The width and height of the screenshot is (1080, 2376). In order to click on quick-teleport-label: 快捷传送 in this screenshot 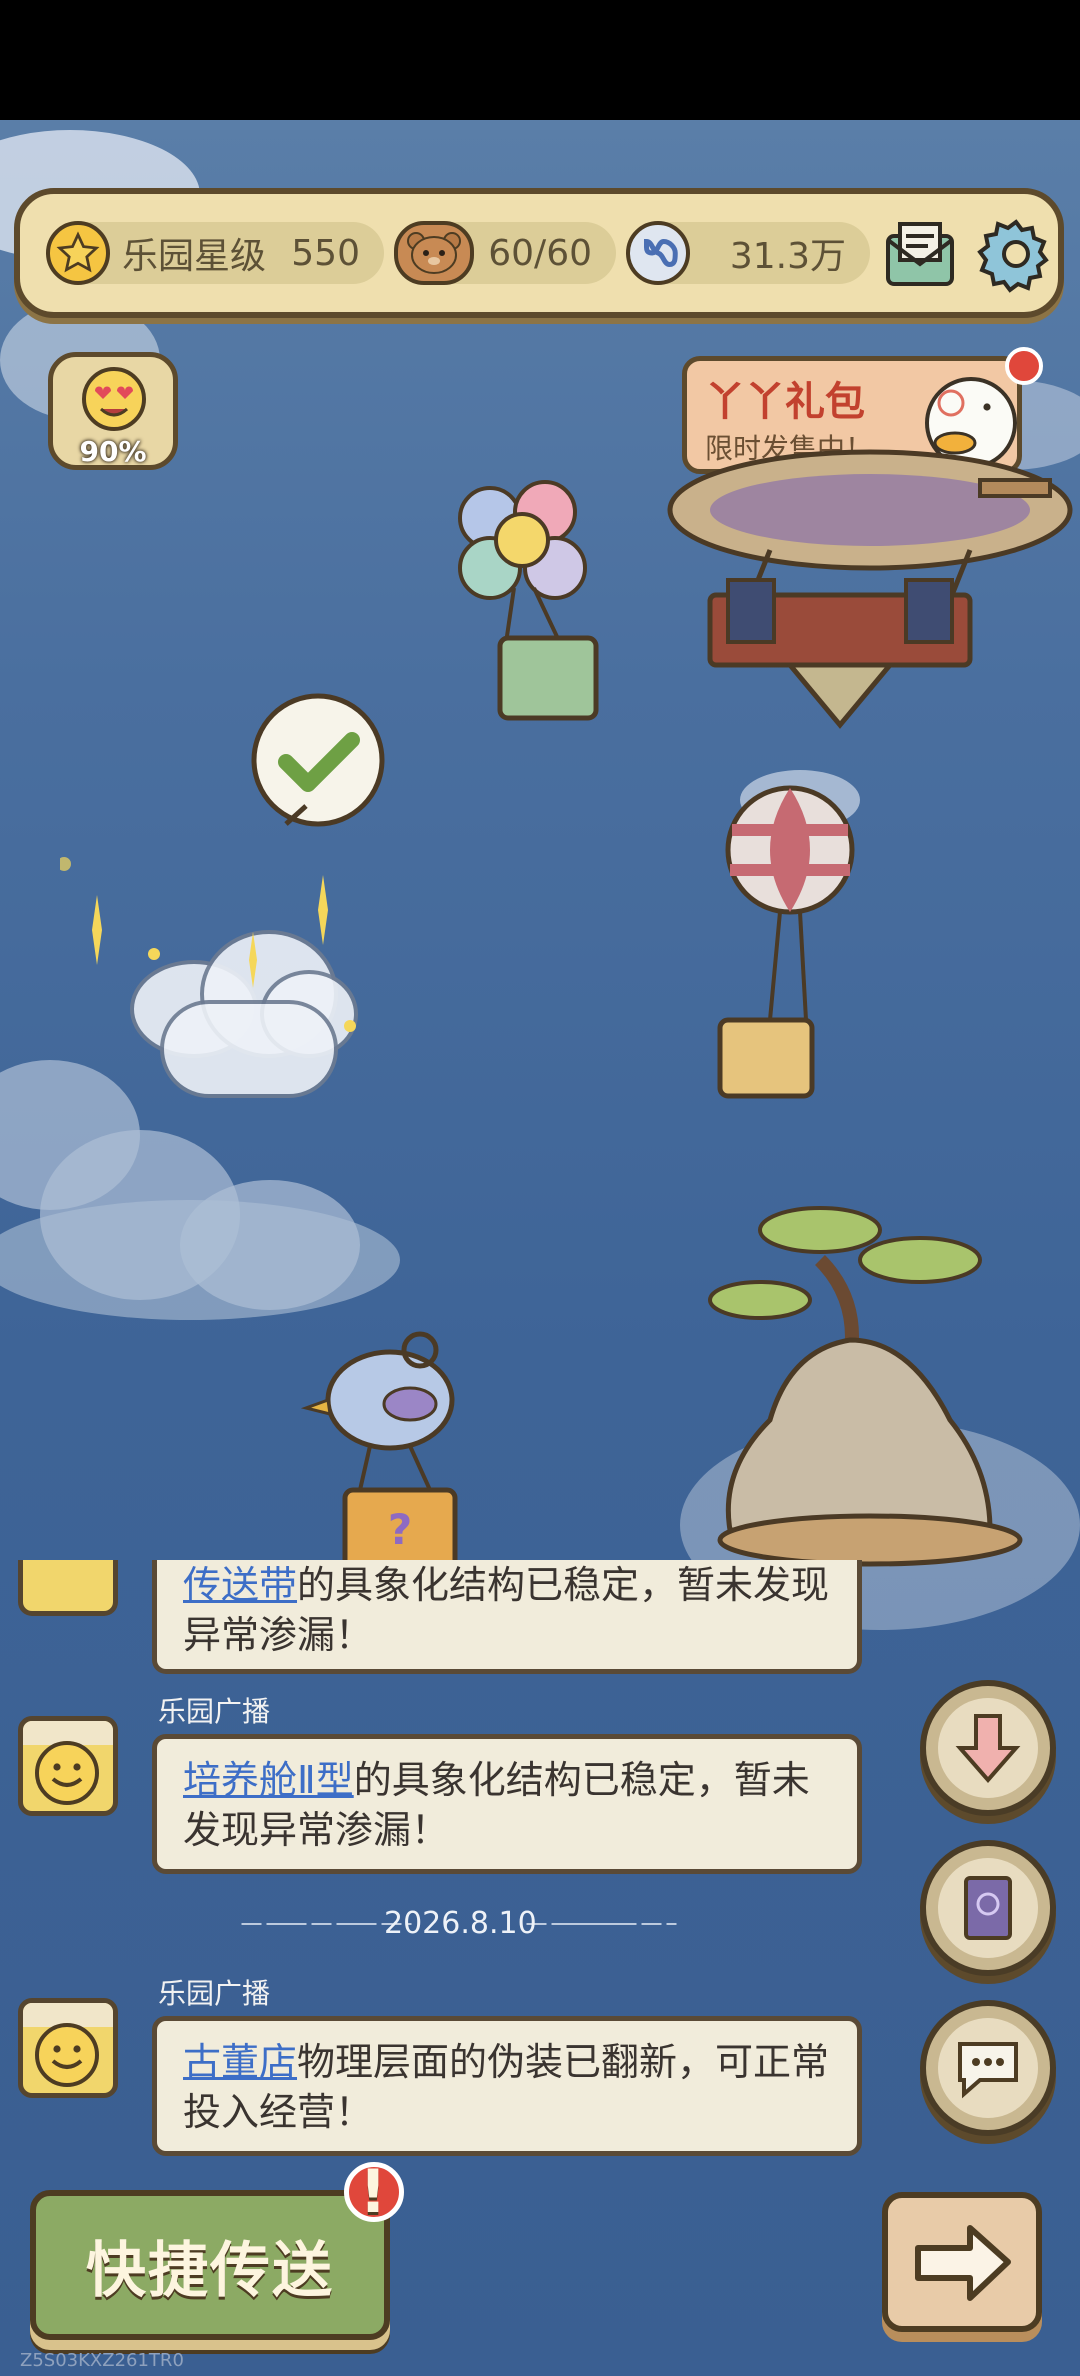, I will do `click(210, 2270)`.